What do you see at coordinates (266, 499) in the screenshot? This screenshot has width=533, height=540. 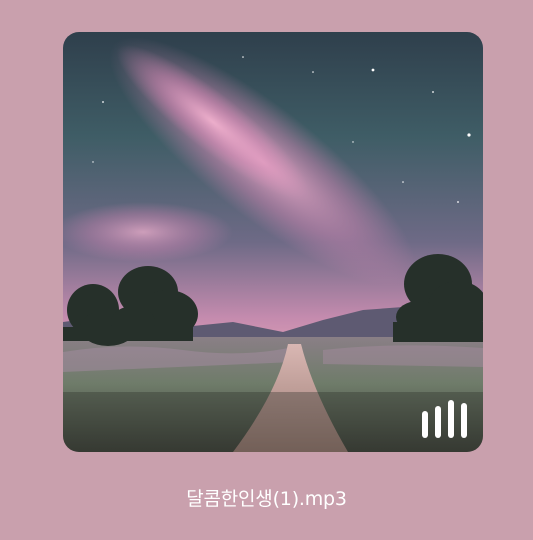 I see `file-name-label: 달콤한인생(1).mp3` at bounding box center [266, 499].